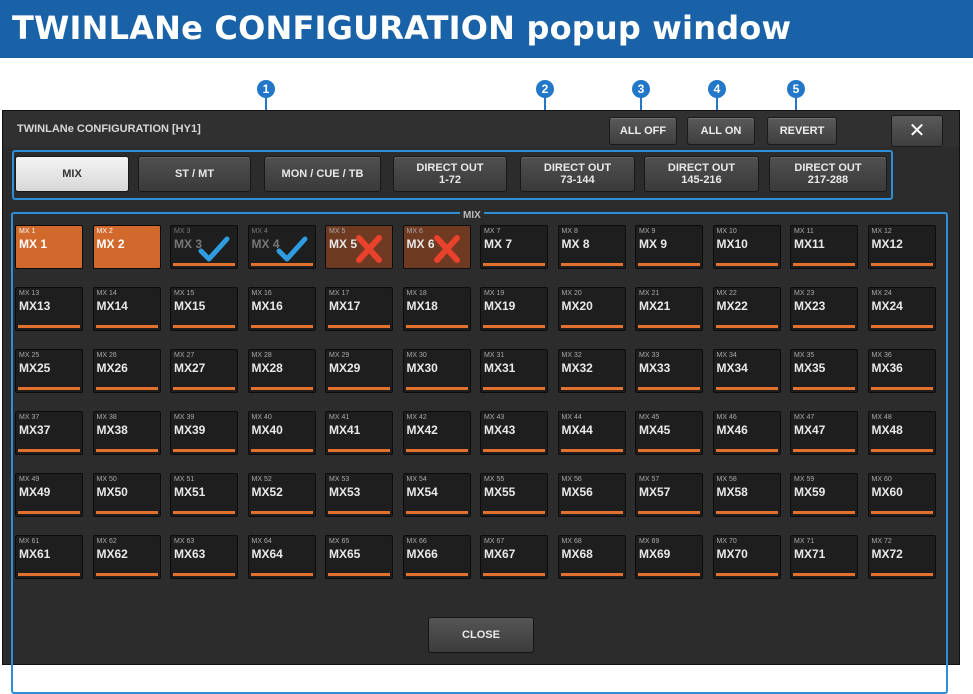  I want to click on mix-cell-19: MX 19 MX19, so click(514, 309).